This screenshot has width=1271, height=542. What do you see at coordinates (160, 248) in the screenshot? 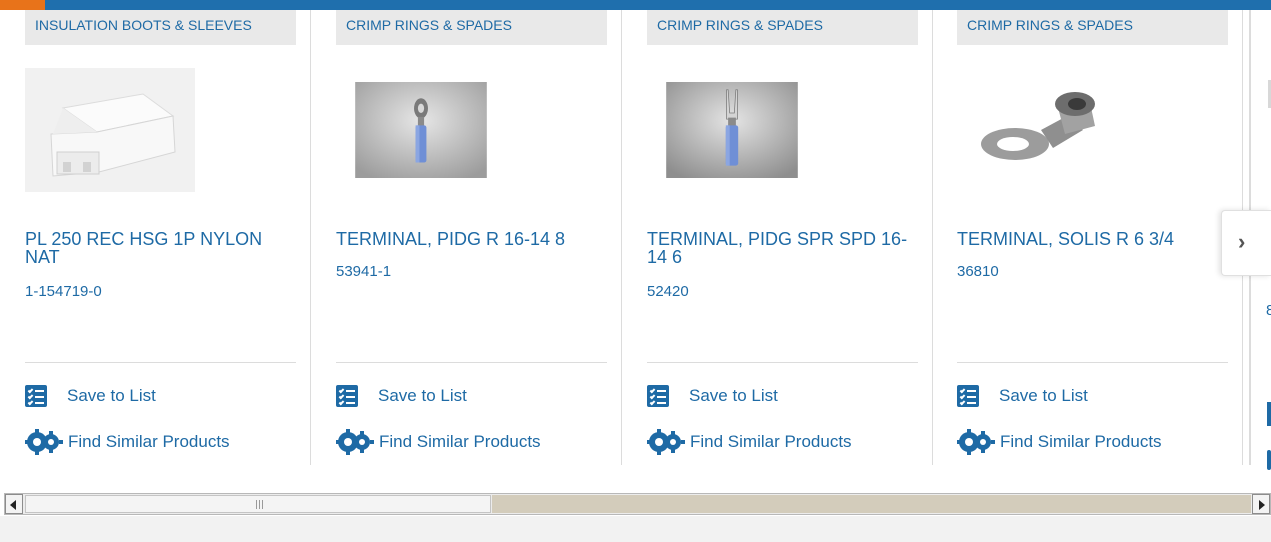
I see `product-title: PL 250 REC HSG 1P NYLON NAT` at bounding box center [160, 248].